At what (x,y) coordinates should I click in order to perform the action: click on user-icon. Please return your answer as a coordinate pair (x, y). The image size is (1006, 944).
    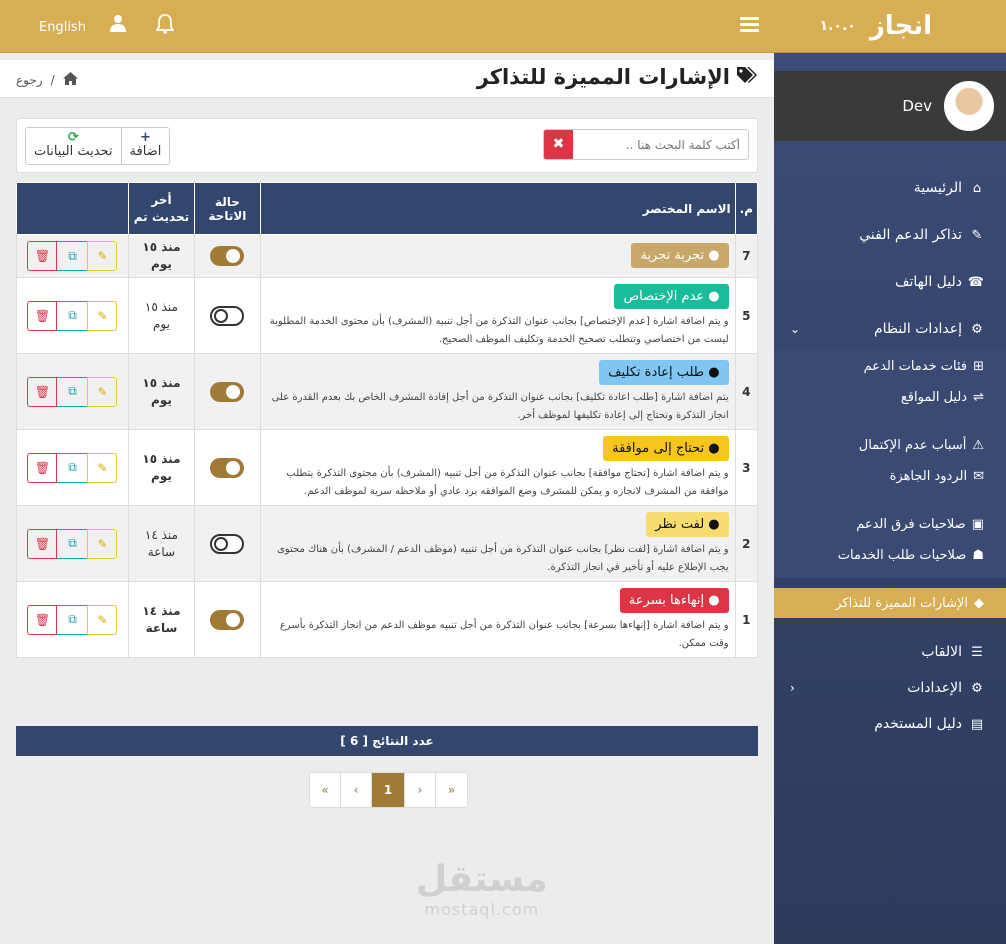
    Looking at the image, I should click on (118, 24).